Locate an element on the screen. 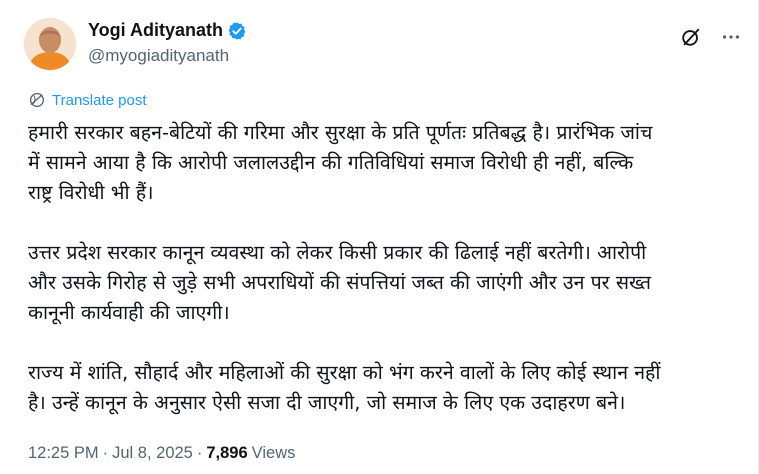 This screenshot has width=759, height=474. more-icon is located at coordinates (731, 37).